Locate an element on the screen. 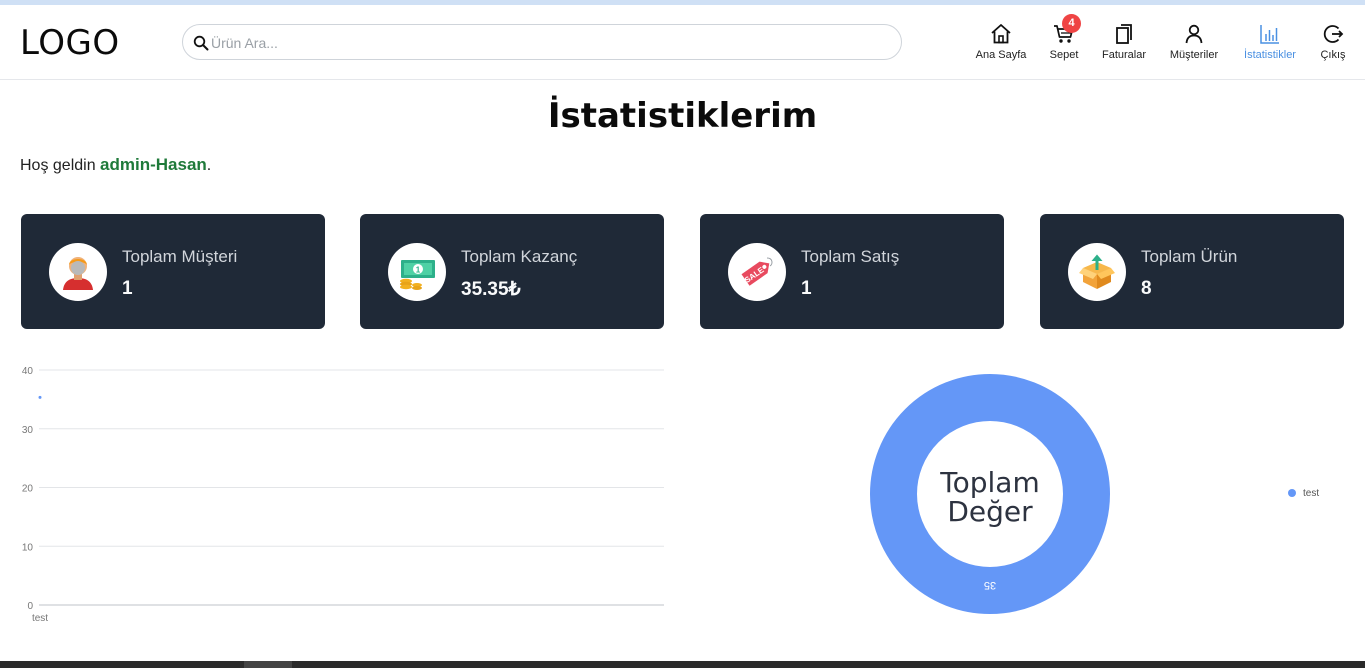 This screenshot has height=668, width=1365. stat-card-icon-circle: 1 is located at coordinates (417, 272).